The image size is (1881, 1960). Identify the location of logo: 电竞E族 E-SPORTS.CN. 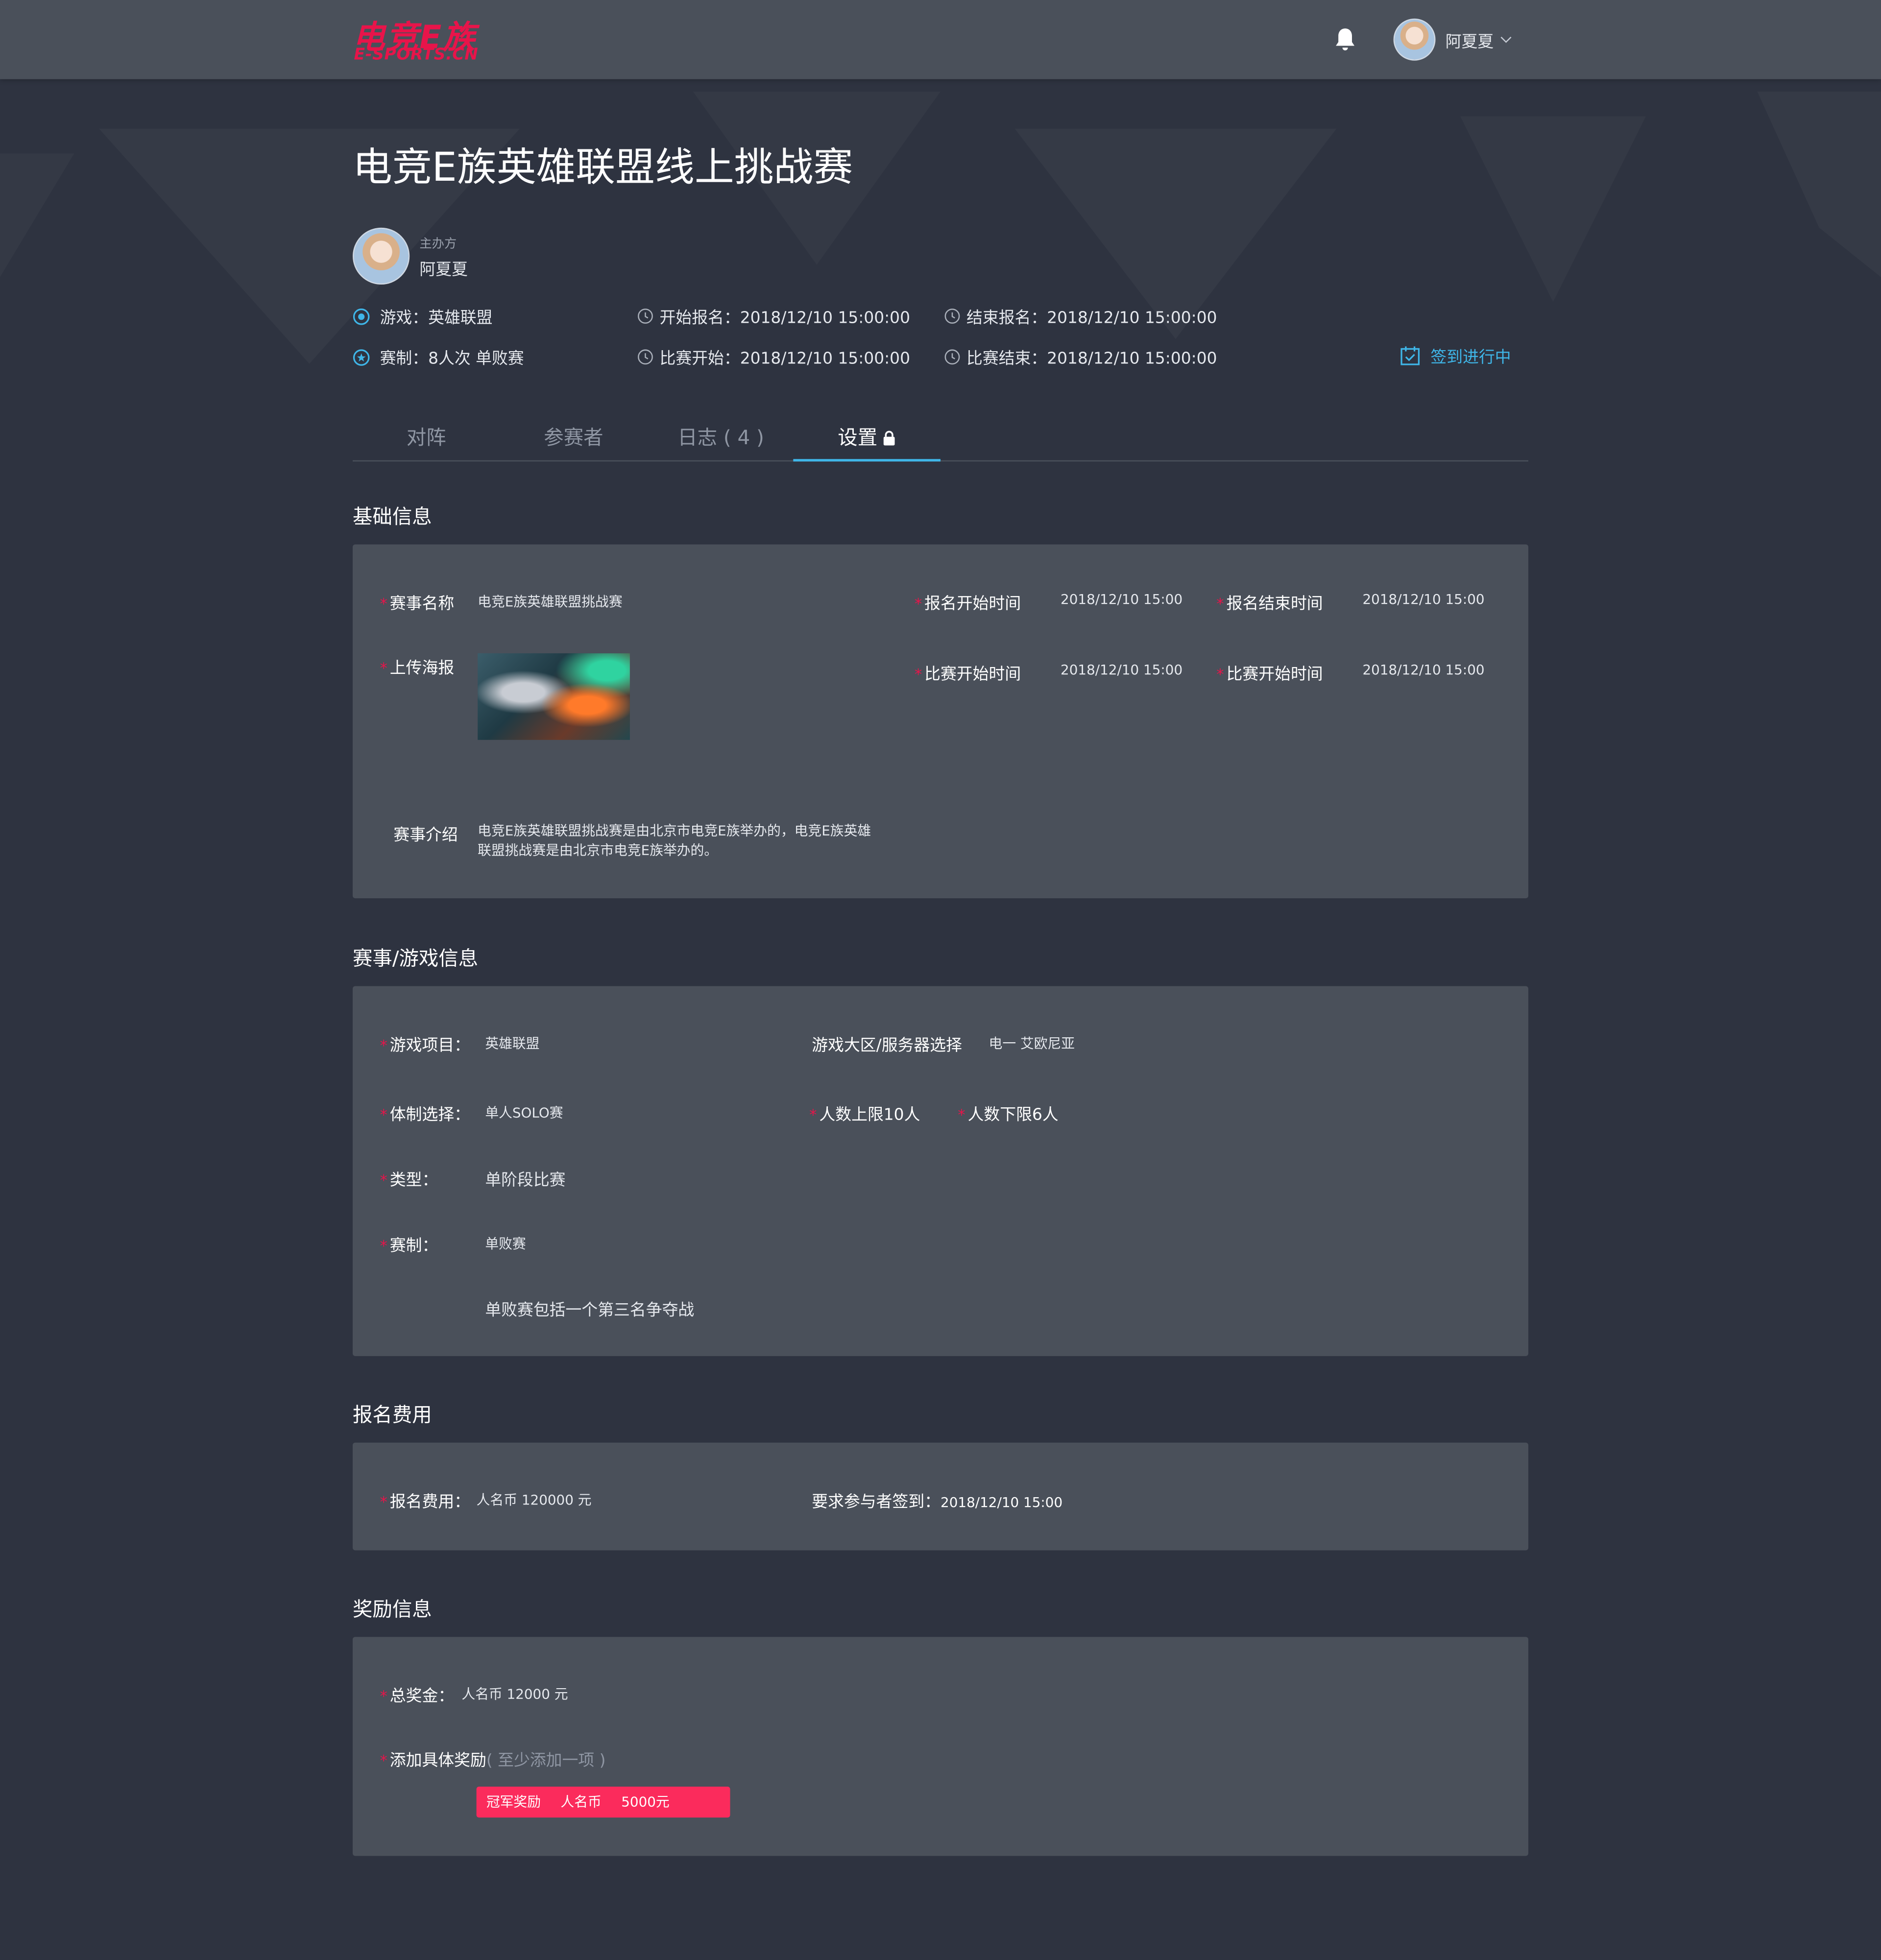
(433, 41).